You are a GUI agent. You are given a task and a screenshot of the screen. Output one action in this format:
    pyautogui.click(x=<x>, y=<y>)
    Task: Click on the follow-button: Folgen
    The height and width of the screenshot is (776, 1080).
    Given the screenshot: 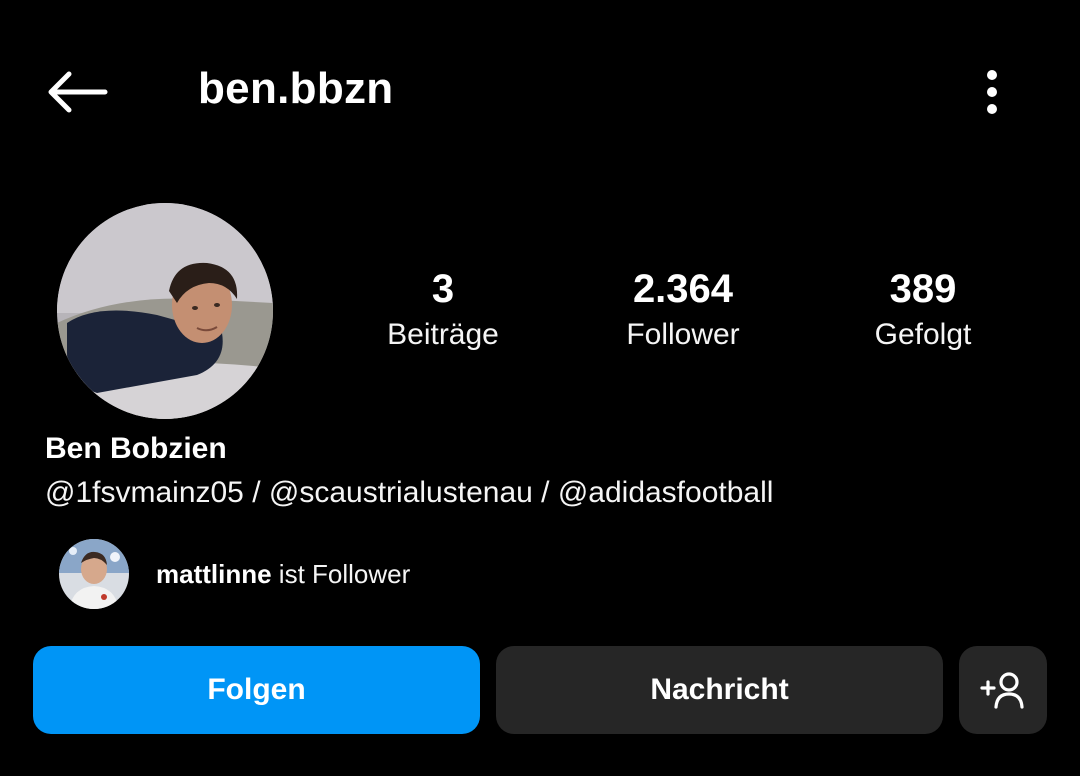 What is the action you would take?
    pyautogui.click(x=256, y=690)
    